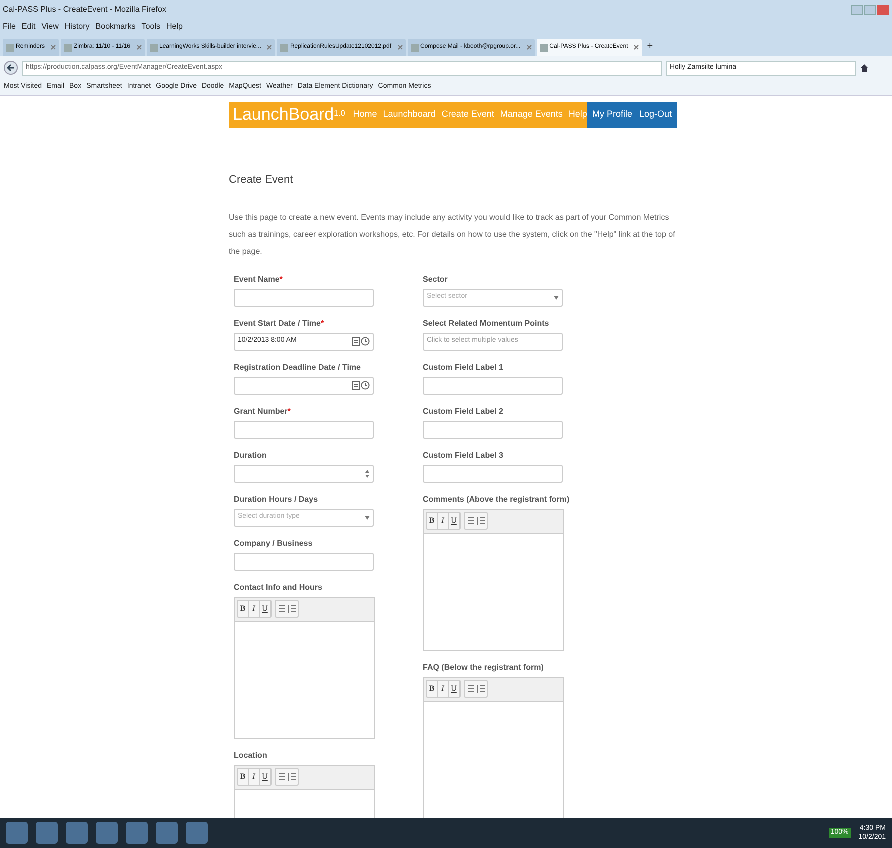 The height and width of the screenshot is (848, 892). What do you see at coordinates (251, 755) in the screenshot?
I see `field-label: Location` at bounding box center [251, 755].